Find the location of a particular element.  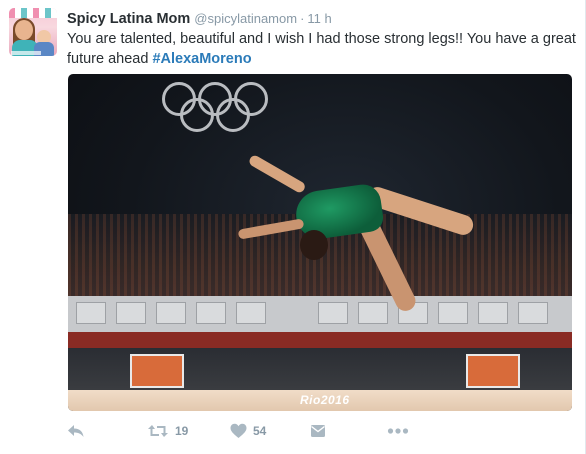

retweet-icon is located at coordinates (158, 431).